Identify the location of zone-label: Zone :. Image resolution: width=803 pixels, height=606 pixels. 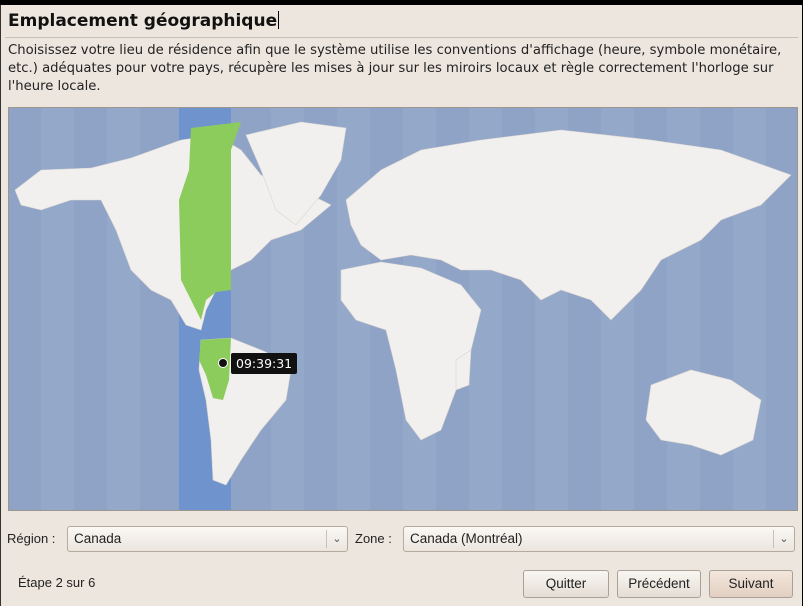
(373, 538).